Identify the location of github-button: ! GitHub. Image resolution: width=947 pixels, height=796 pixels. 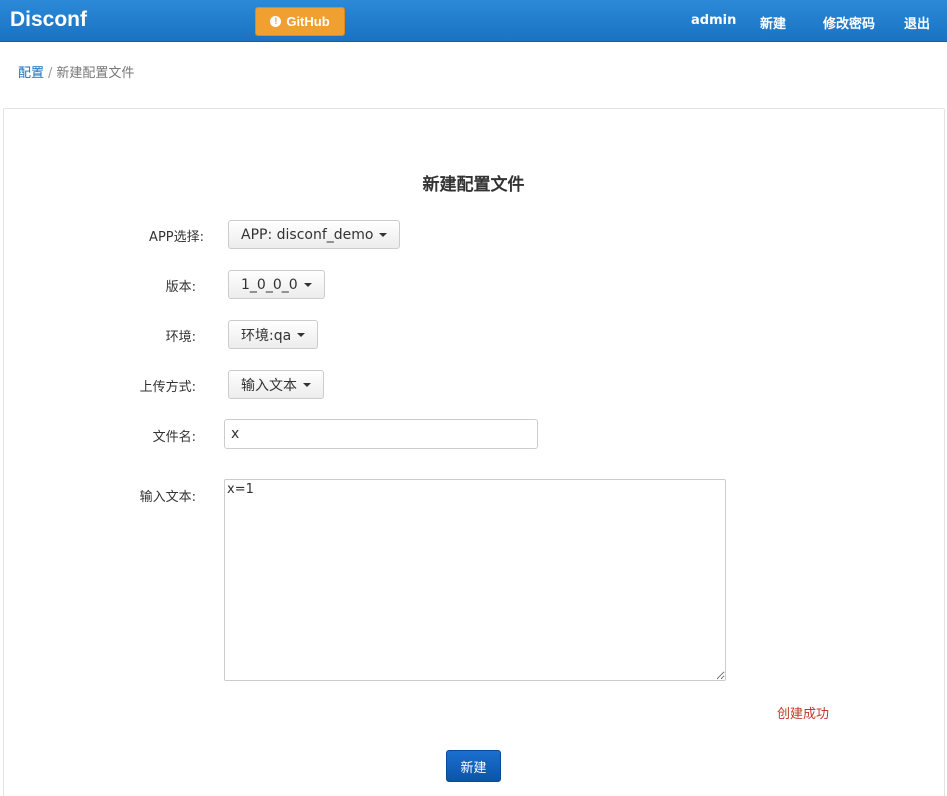
(300, 21).